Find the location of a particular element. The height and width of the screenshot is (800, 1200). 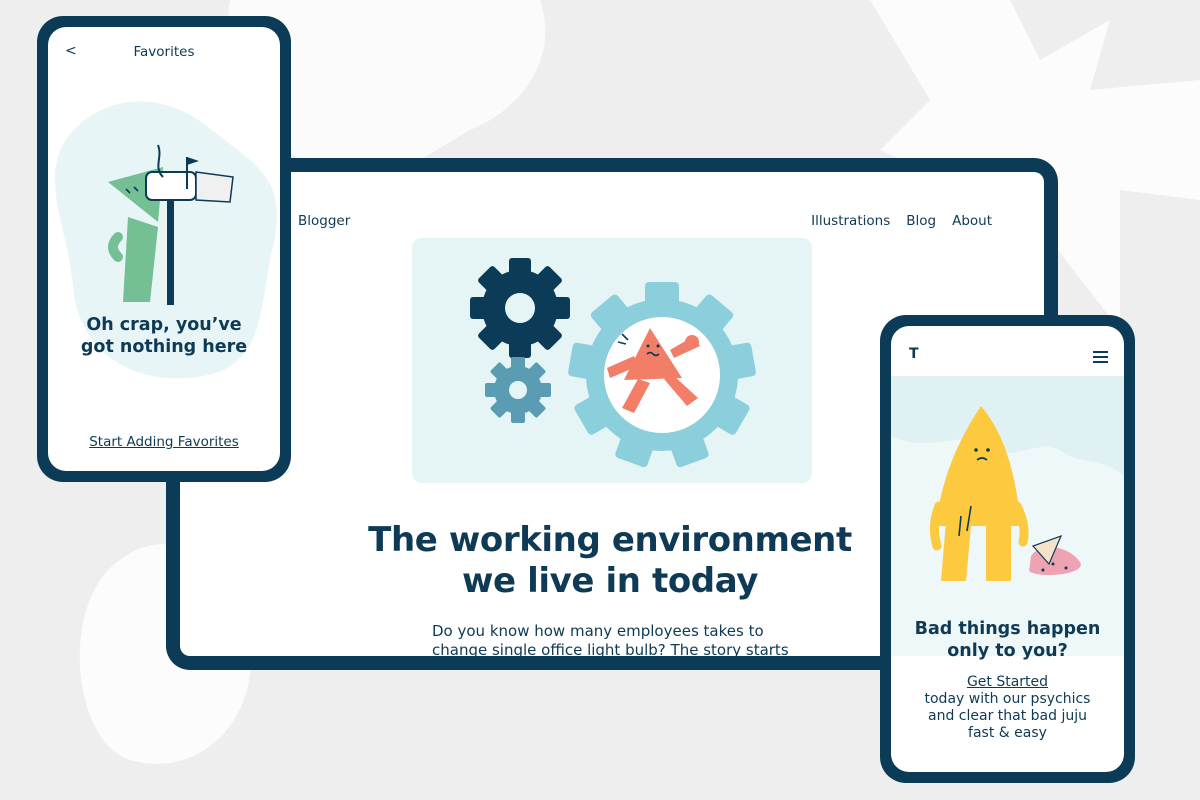

hamburger-menu-icon is located at coordinates (1100, 358).